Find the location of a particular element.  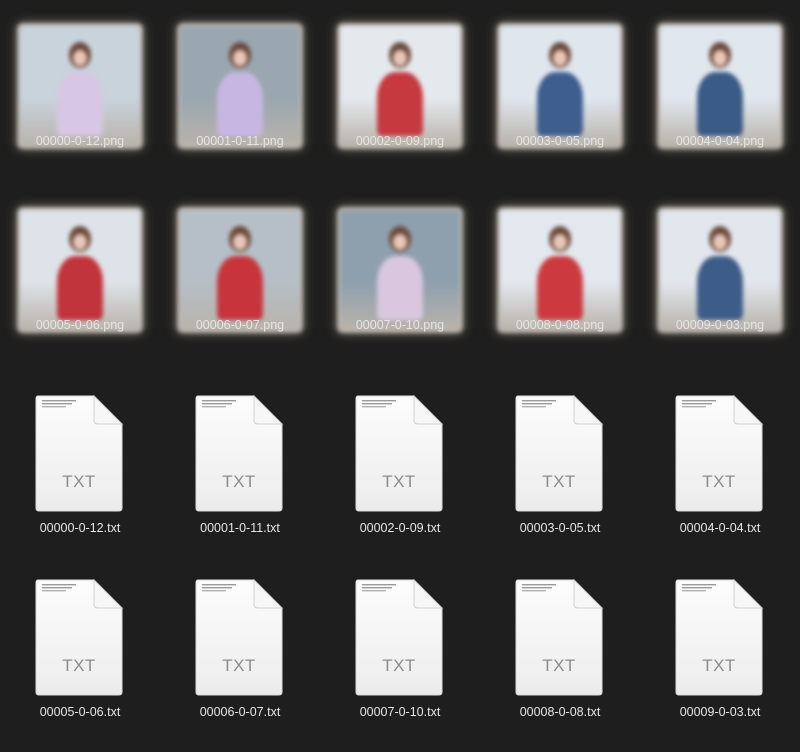

file-name-label: 00006-0-07.png is located at coordinates (240, 325).